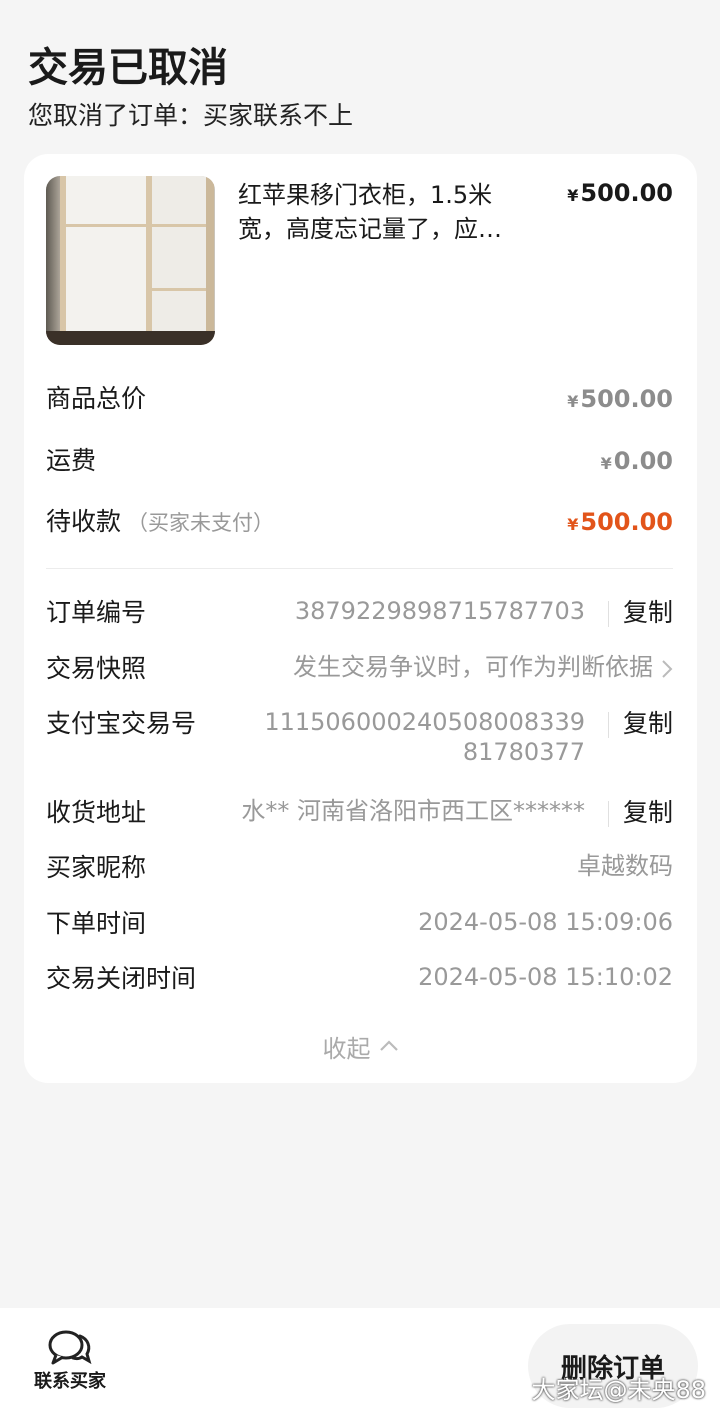 The image size is (720, 1416). What do you see at coordinates (360, 87) in the screenshot?
I see `header: 交易已取消 您取消了订单：买家联系不上` at bounding box center [360, 87].